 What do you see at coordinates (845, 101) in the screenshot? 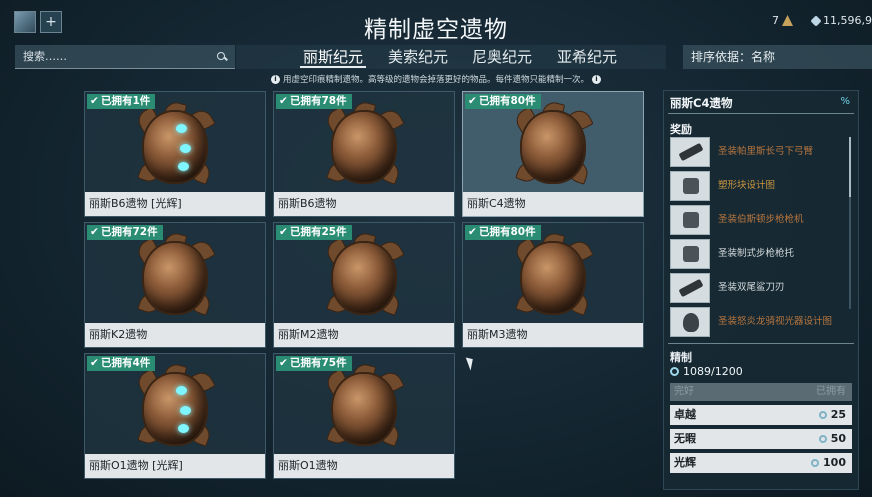
I see `drop-chance-icon: %` at bounding box center [845, 101].